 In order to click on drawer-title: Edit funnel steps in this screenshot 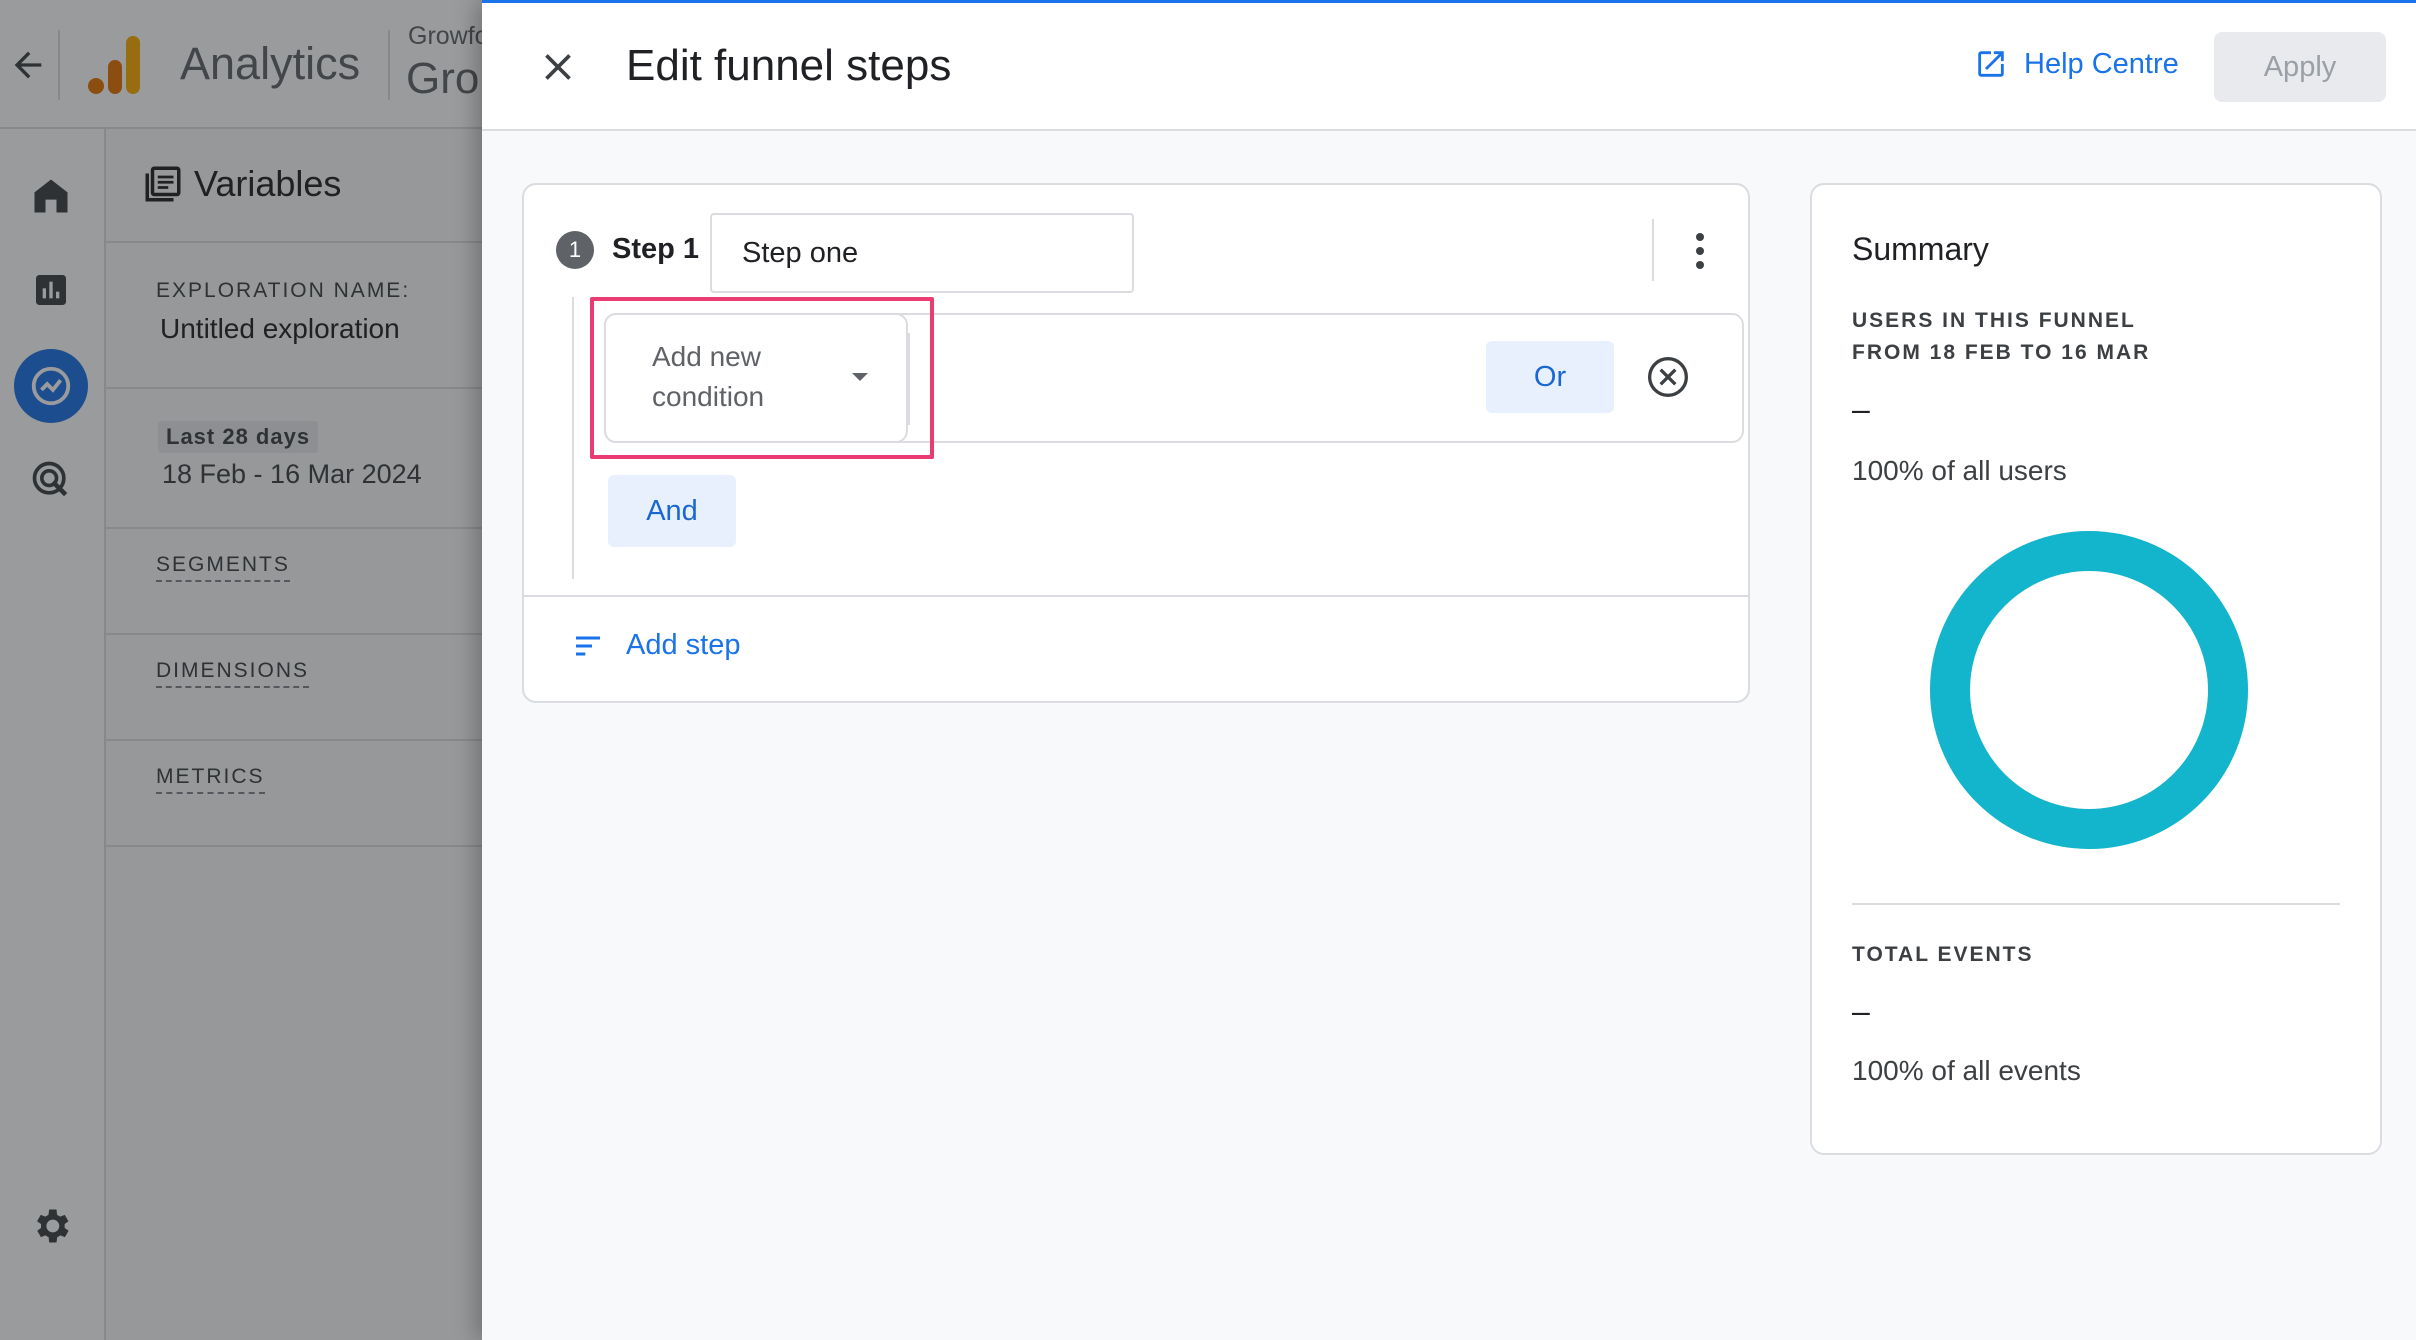, I will do `click(789, 65)`.